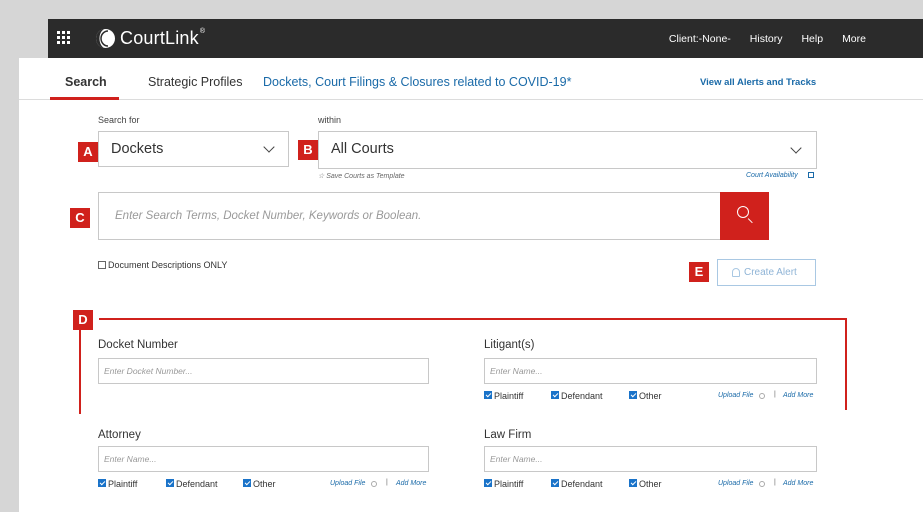 The height and width of the screenshot is (512, 923). What do you see at coordinates (582, 396) in the screenshot?
I see `litigant-defendant-label: Defendant` at bounding box center [582, 396].